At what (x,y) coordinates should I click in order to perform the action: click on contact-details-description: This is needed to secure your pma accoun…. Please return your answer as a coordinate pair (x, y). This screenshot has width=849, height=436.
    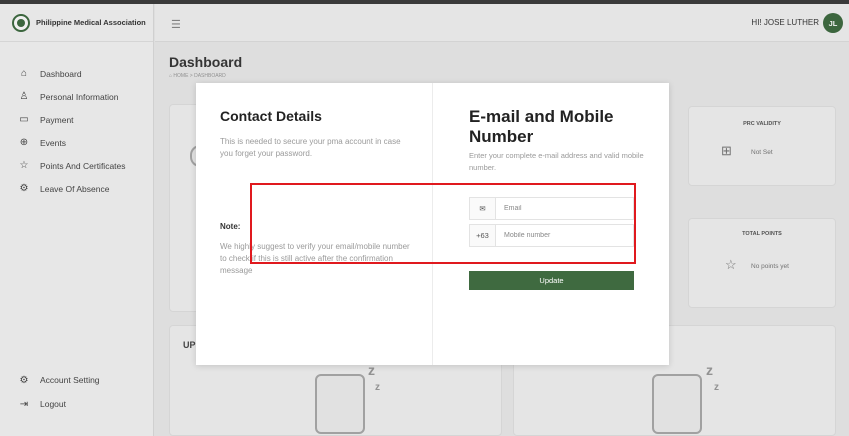
    Looking at the image, I should click on (310, 147).